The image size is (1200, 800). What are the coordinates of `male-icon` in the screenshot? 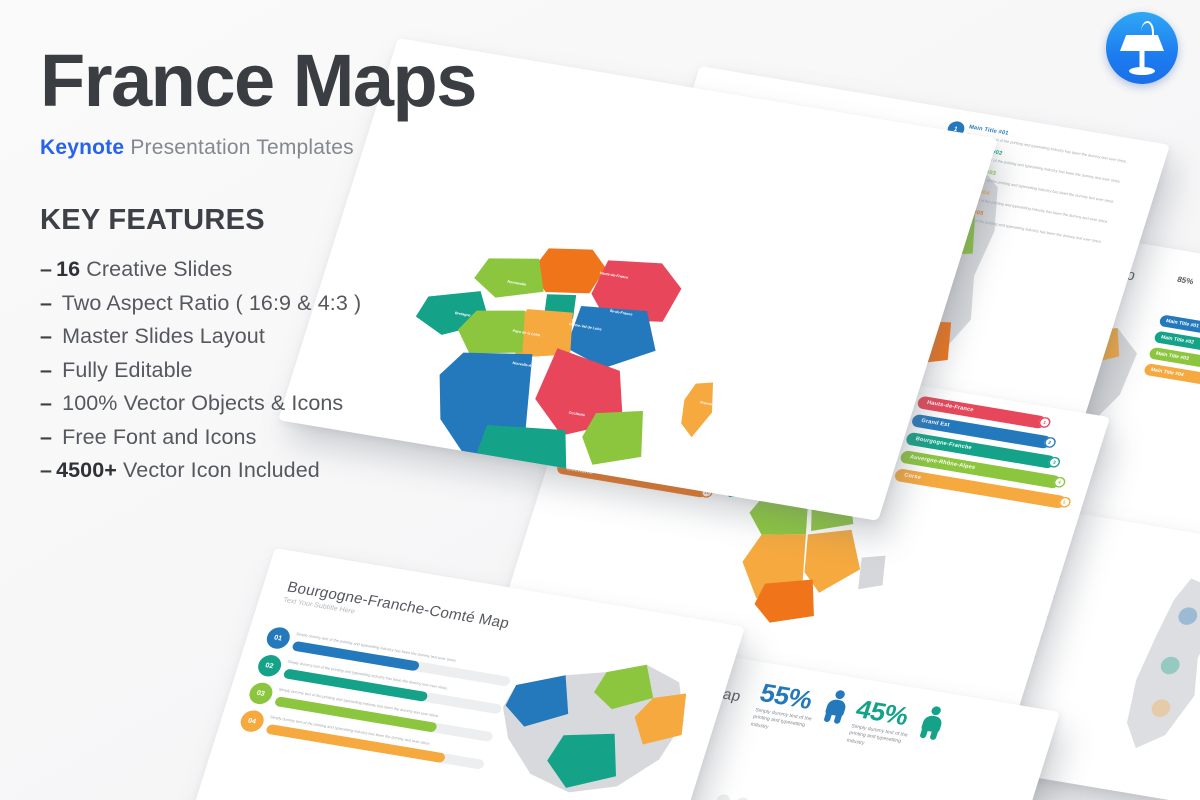 It's located at (932, 723).